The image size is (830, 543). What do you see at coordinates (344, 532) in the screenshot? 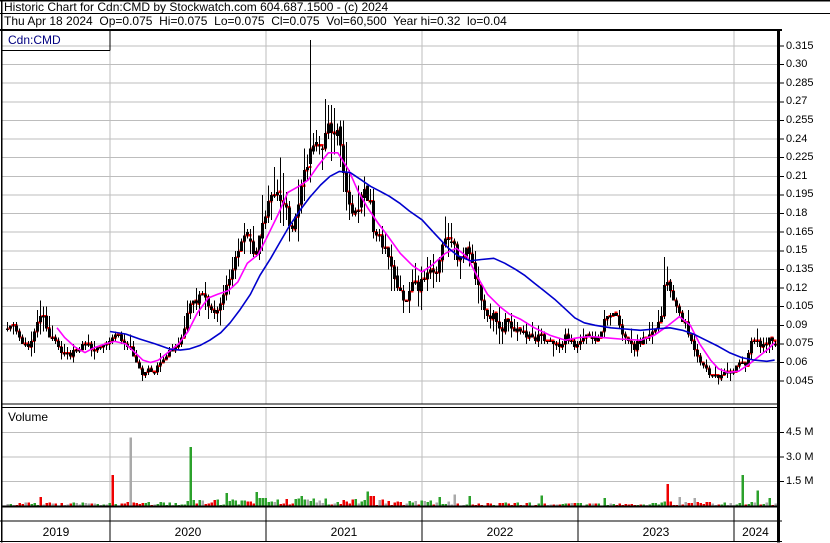
I see `year-label: 2021` at bounding box center [344, 532].